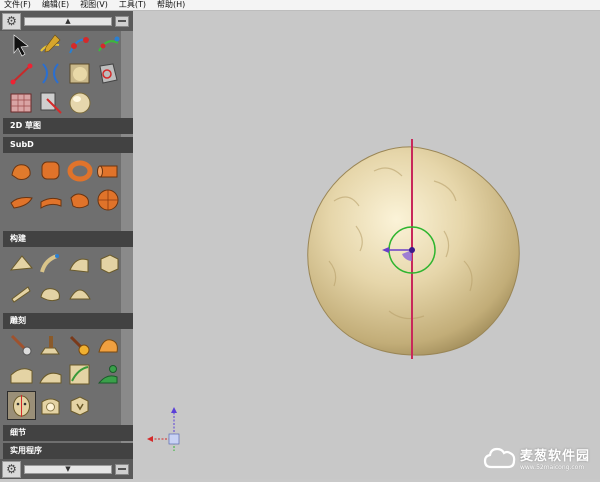 The width and height of the screenshot is (600, 482). What do you see at coordinates (21, 345) in the screenshot?
I see `sculpt-carve-tool` at bounding box center [21, 345].